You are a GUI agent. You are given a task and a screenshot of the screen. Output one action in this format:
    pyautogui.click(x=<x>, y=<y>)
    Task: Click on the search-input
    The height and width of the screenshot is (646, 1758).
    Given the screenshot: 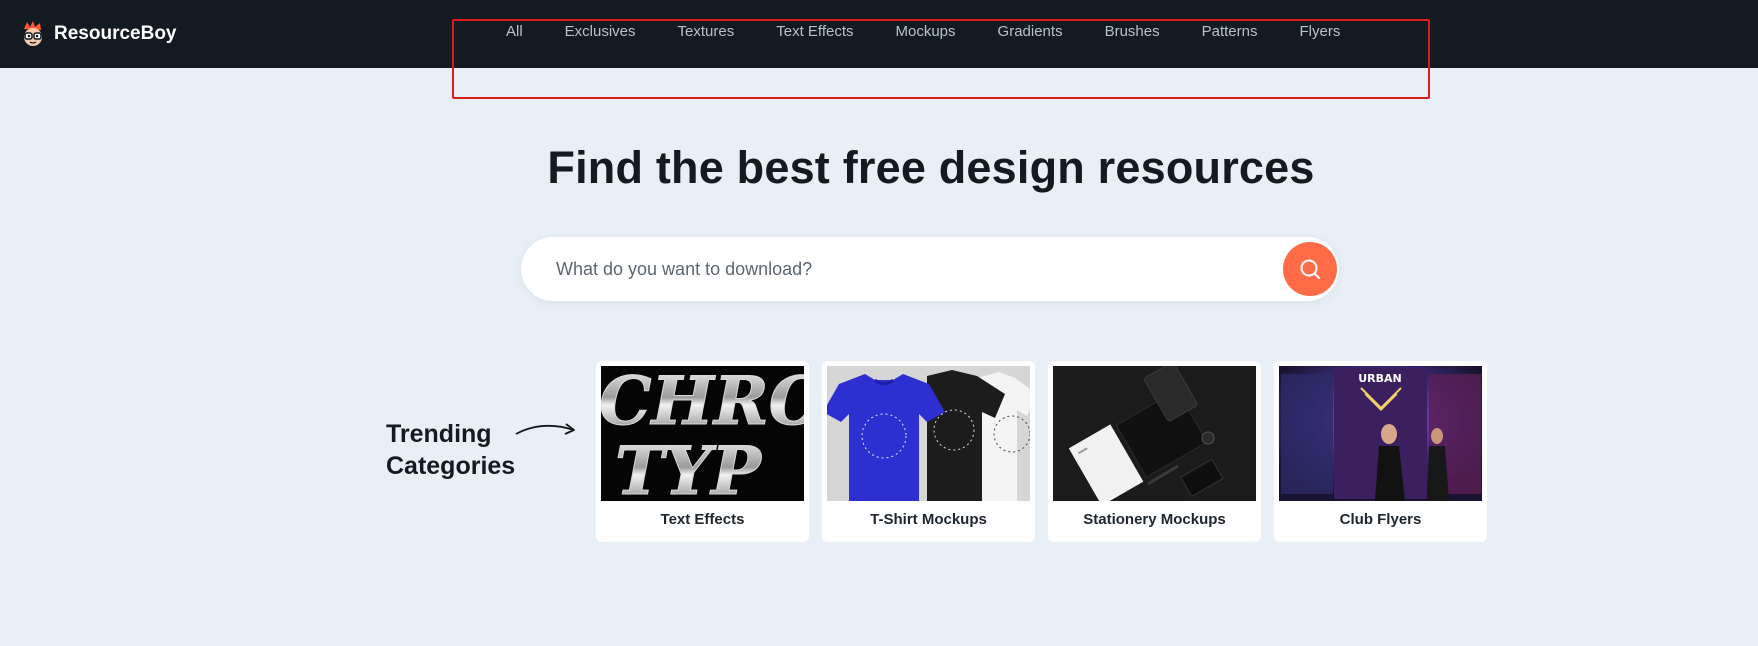 What is the action you would take?
    pyautogui.click(x=906, y=269)
    